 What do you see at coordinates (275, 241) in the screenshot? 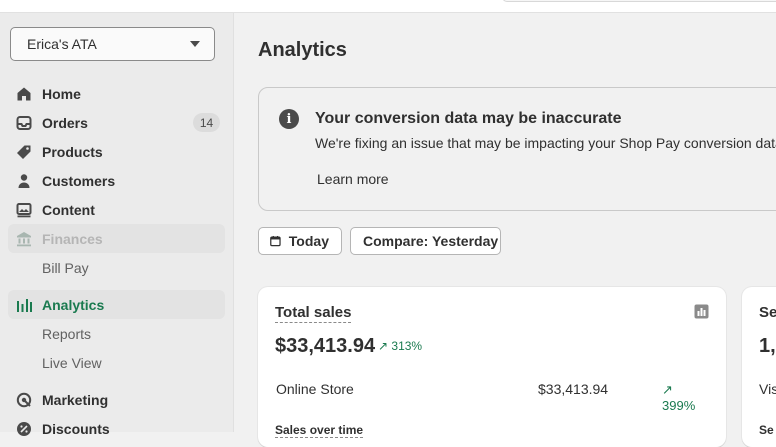
I see `calendar-icon` at bounding box center [275, 241].